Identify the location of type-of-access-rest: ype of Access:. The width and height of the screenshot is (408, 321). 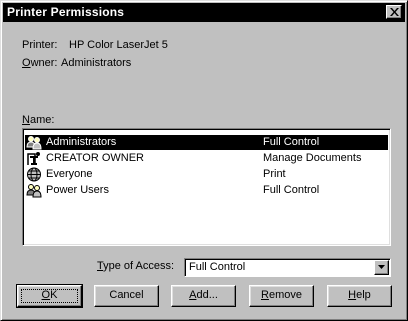
(139, 266).